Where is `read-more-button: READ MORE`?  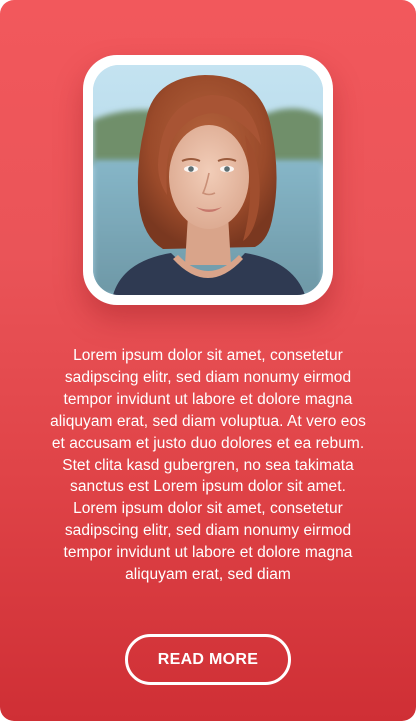
read-more-button: READ MORE is located at coordinates (208, 659).